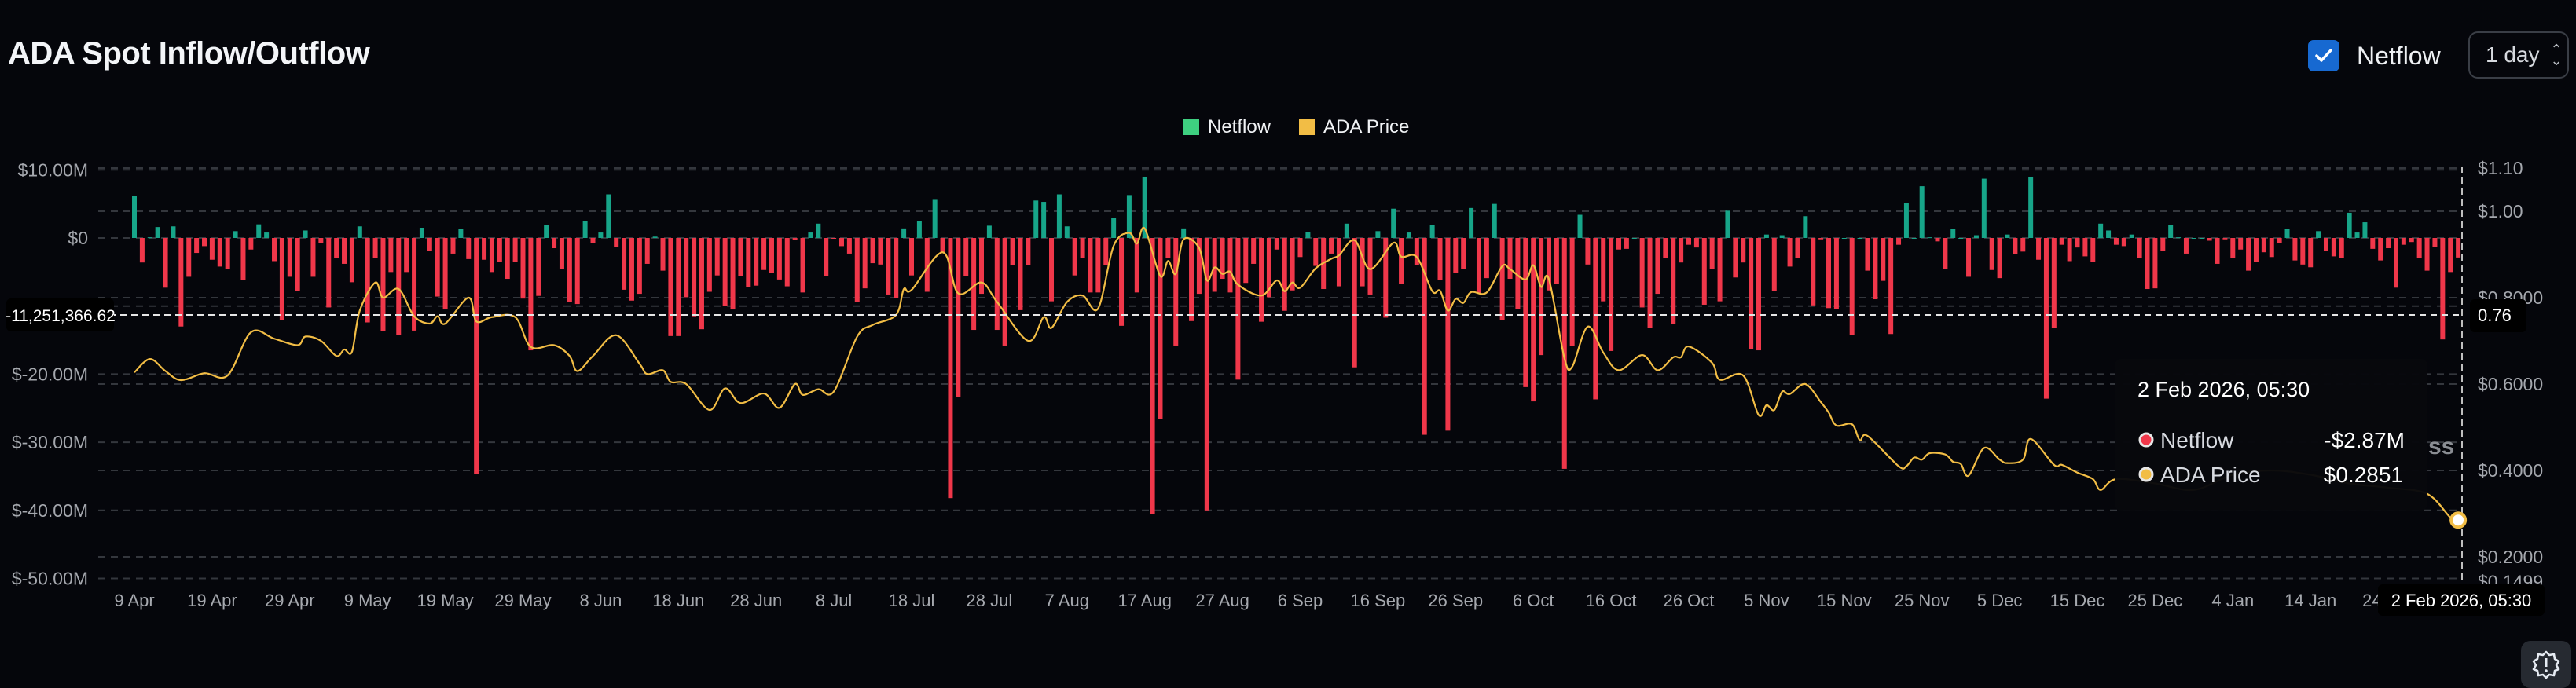 This screenshot has height=688, width=2576. What do you see at coordinates (367, 600) in the screenshot?
I see `x-tick-label: 9 May` at bounding box center [367, 600].